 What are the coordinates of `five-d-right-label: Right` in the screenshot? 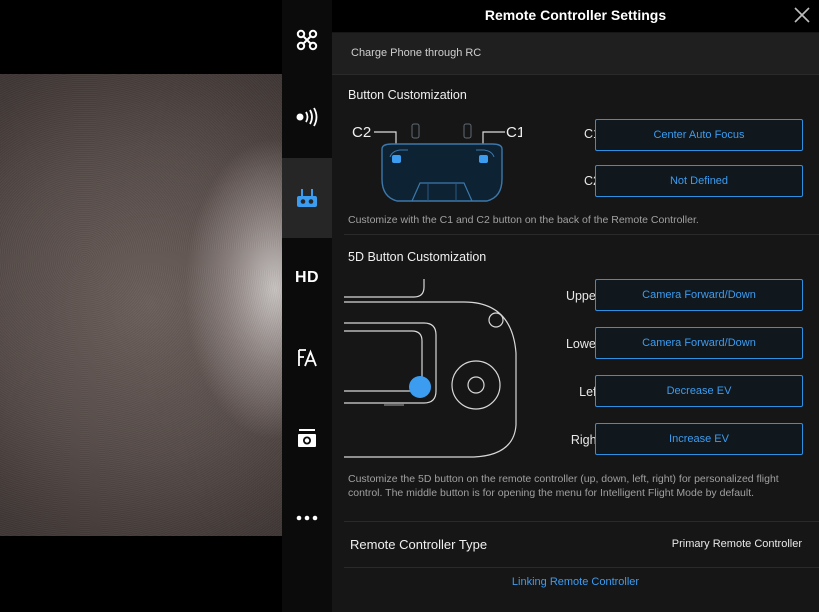 It's located at (585, 440).